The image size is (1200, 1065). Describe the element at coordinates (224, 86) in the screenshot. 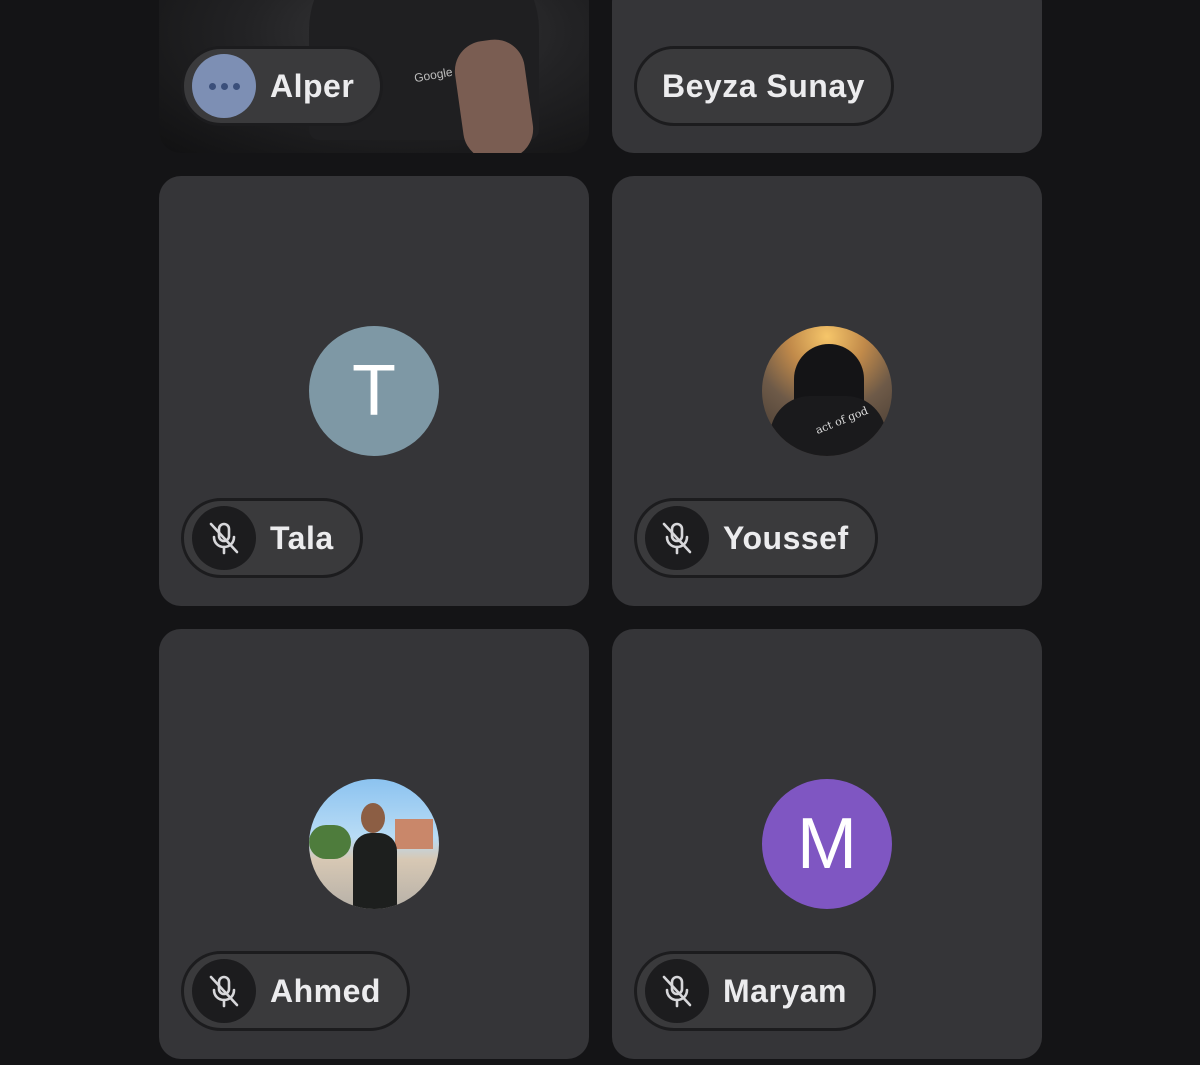

I see `more-horizontal-icon` at that location.